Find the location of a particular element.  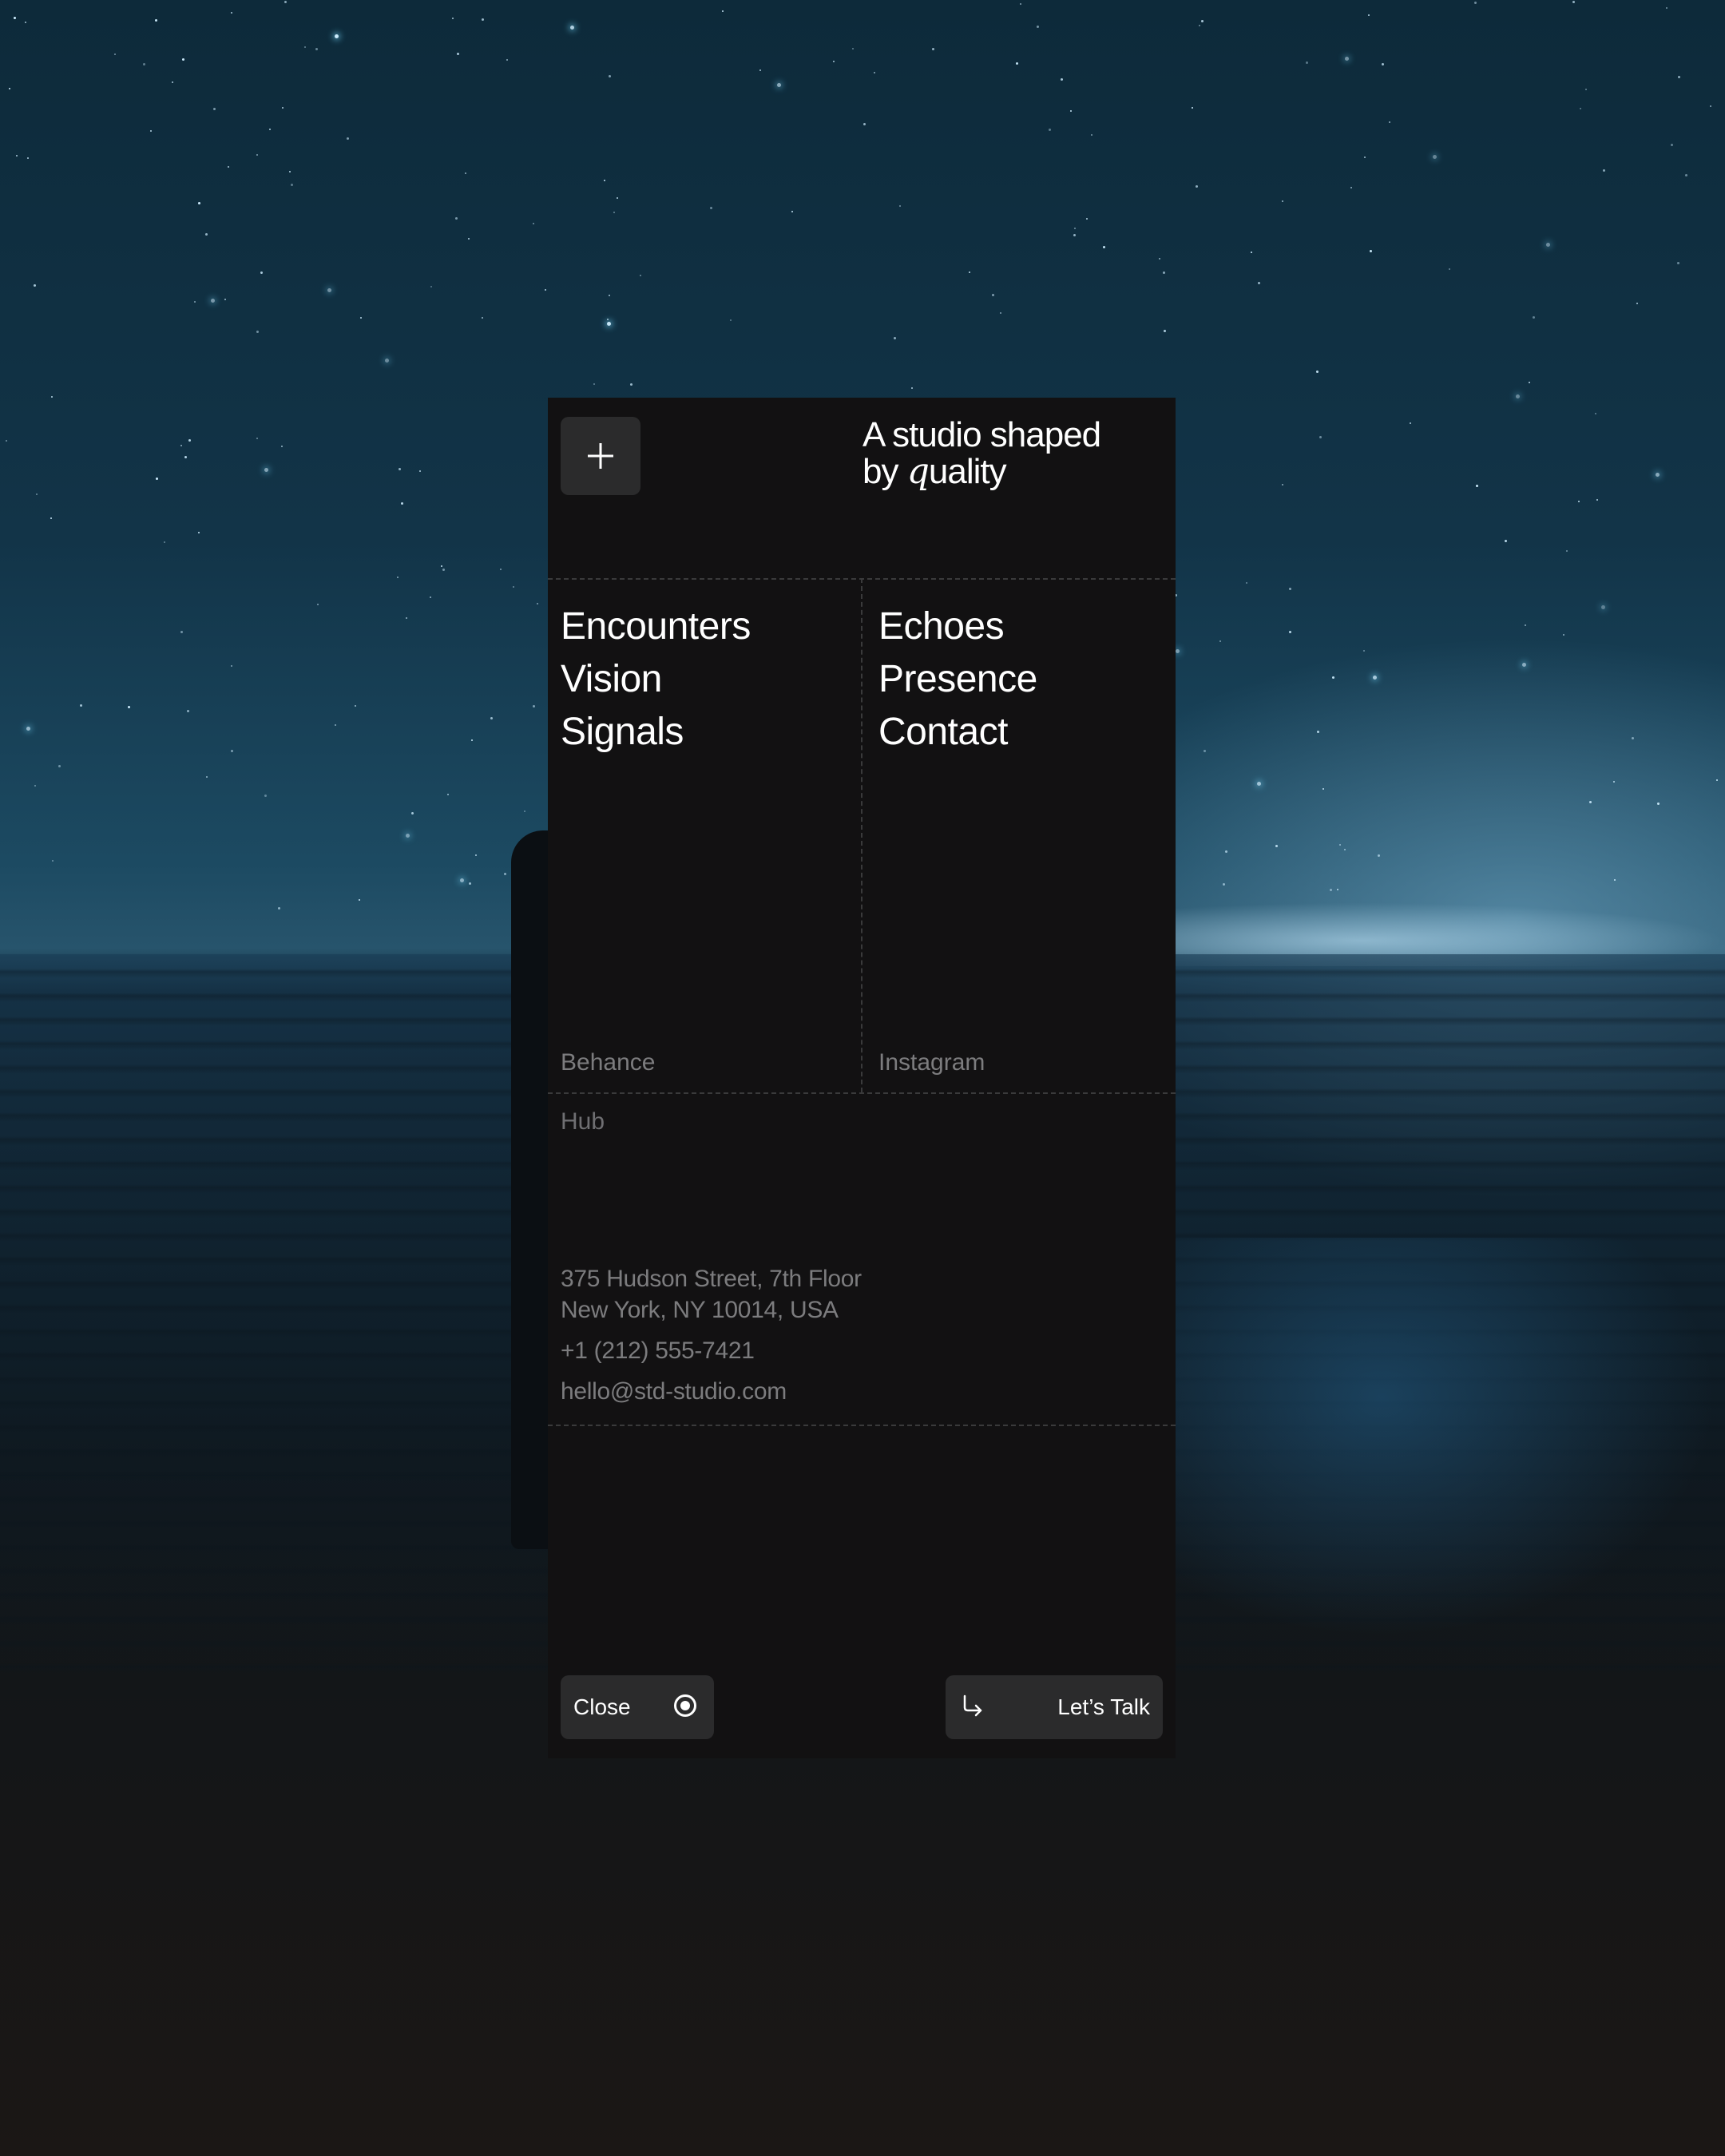

nav-column-right: Echoes Presence Contact is located at coordinates (958, 679).